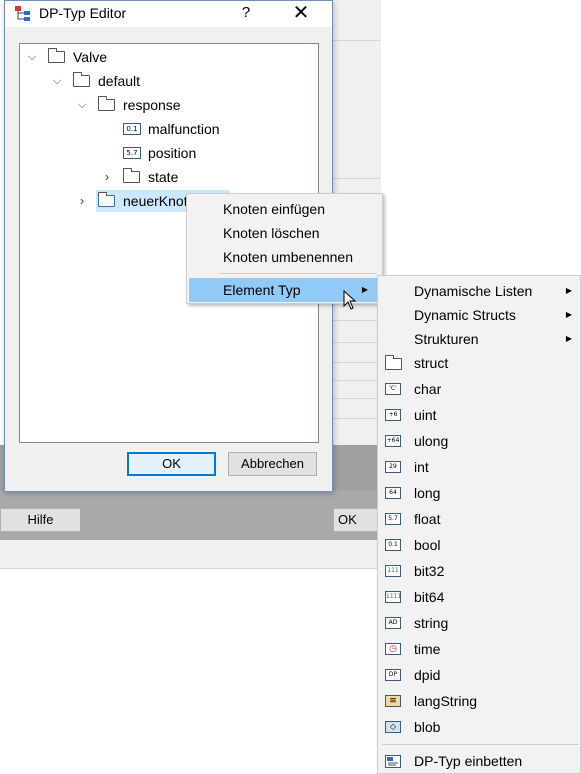 The height and width of the screenshot is (774, 581). What do you see at coordinates (288, 257) in the screenshot?
I see `menu-item-label: Knoten umbenennen` at bounding box center [288, 257].